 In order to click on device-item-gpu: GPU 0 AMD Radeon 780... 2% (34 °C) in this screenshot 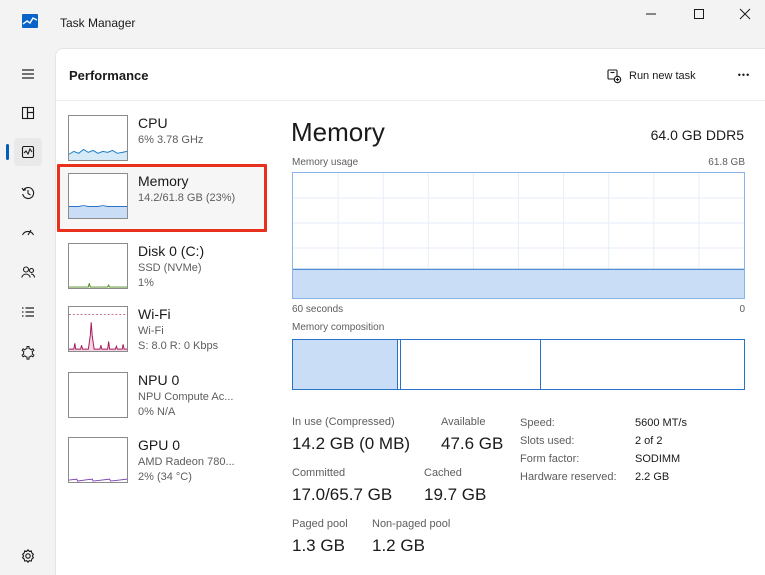, I will do `click(162, 463)`.